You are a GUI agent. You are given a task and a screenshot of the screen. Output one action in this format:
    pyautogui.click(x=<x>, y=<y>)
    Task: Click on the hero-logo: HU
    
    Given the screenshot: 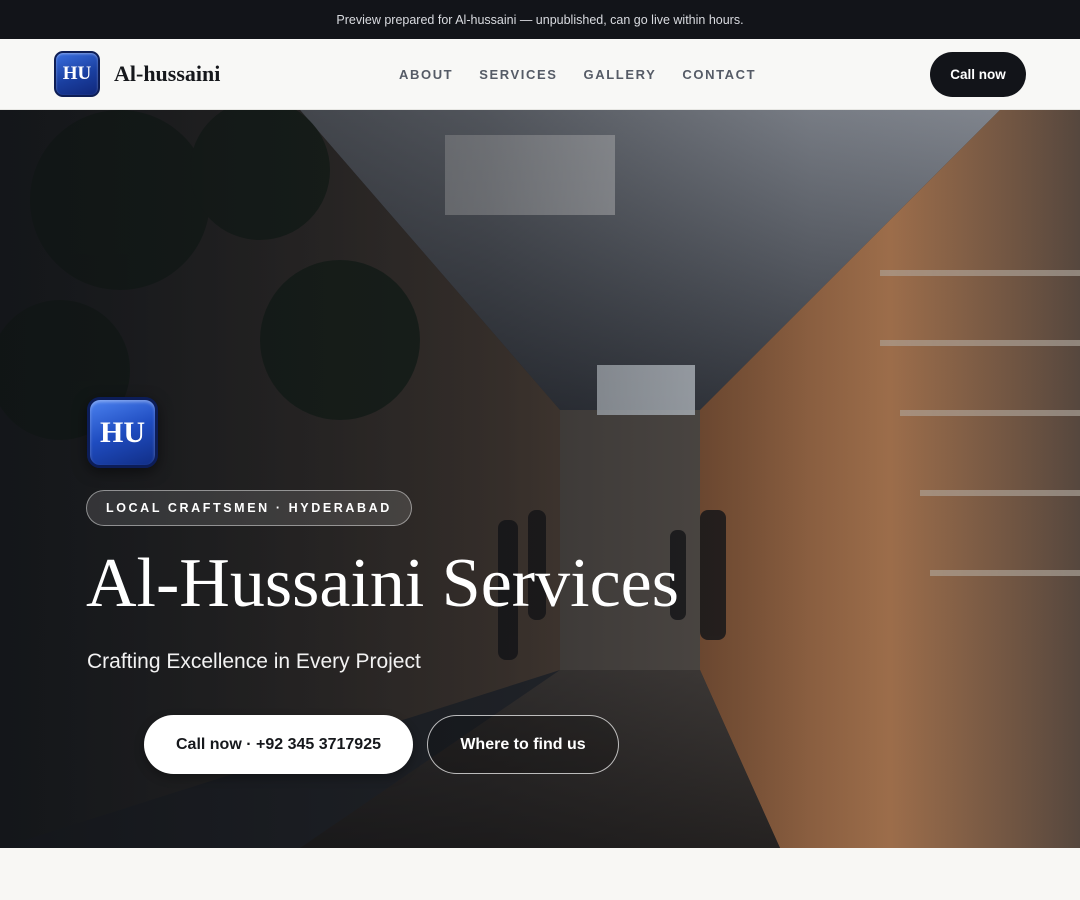 What is the action you would take?
    pyautogui.click(x=122, y=432)
    